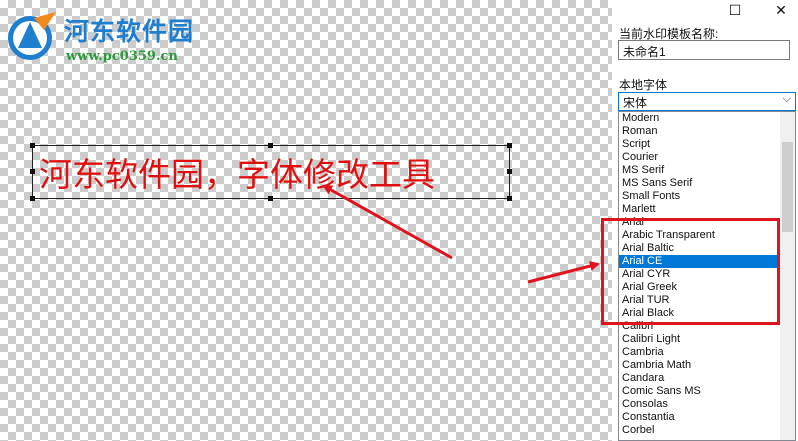 The image size is (798, 441). What do you see at coordinates (698, 352) in the screenshot?
I see `font-list-item: Cambria` at bounding box center [698, 352].